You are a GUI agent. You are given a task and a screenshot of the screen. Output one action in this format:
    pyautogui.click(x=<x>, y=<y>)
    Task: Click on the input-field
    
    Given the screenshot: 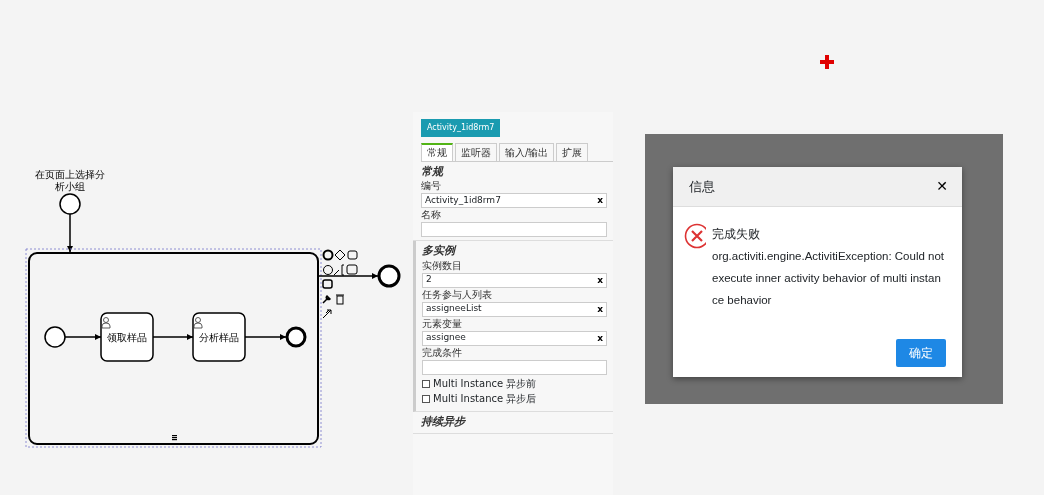 What is the action you would take?
    pyautogui.click(x=514, y=367)
    